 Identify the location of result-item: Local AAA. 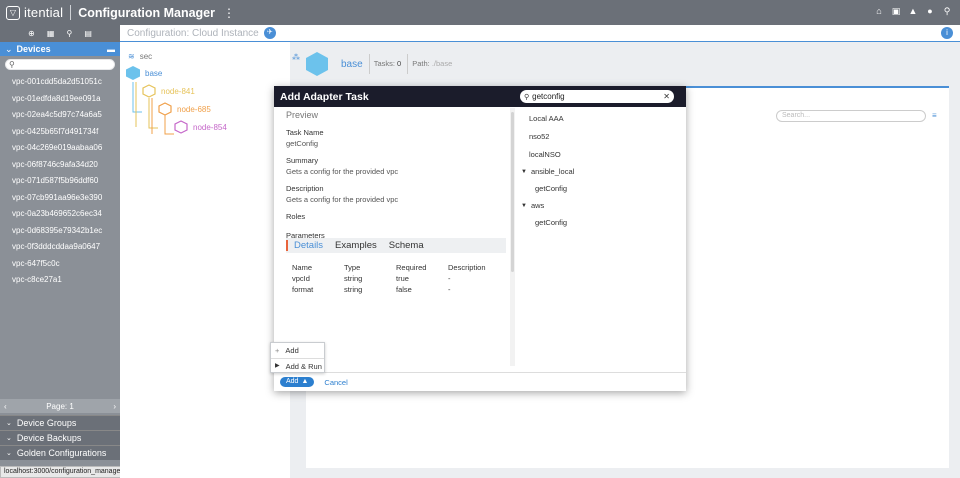
(601, 119).